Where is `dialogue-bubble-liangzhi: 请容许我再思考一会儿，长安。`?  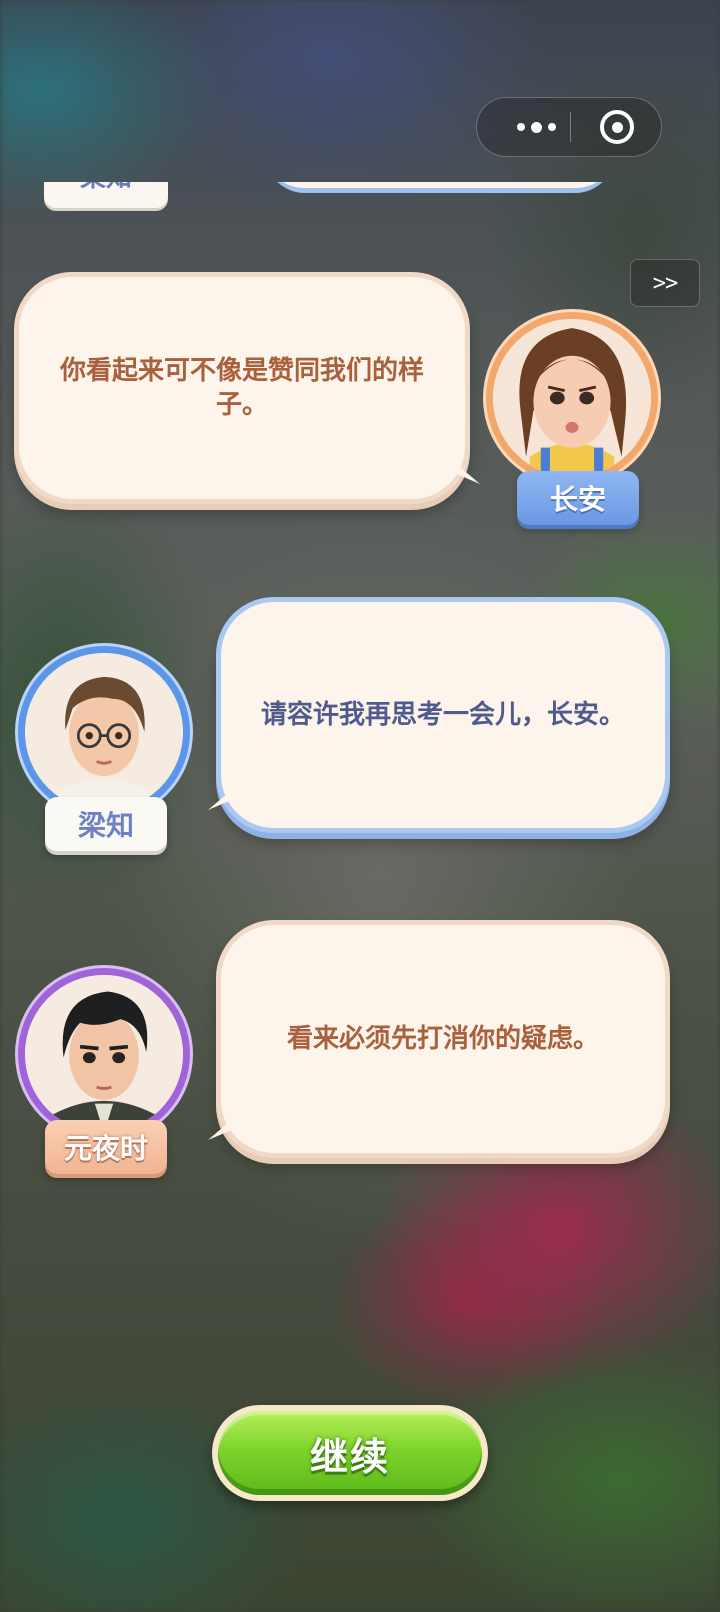
dialogue-bubble-liangzhi: 请容许我再思考一会儿，长安。 is located at coordinates (443, 715).